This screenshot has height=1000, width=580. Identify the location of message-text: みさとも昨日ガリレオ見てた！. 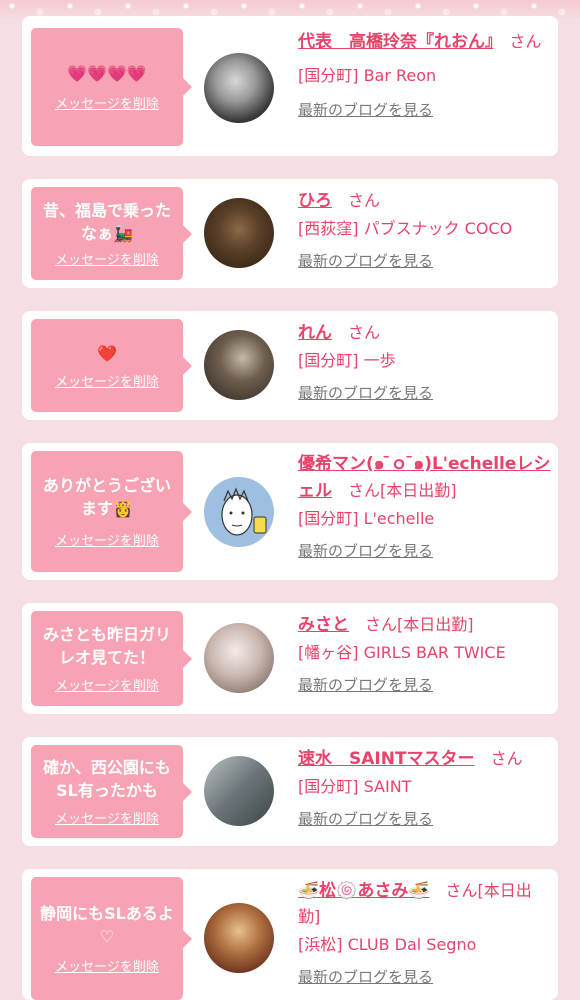
(106, 646).